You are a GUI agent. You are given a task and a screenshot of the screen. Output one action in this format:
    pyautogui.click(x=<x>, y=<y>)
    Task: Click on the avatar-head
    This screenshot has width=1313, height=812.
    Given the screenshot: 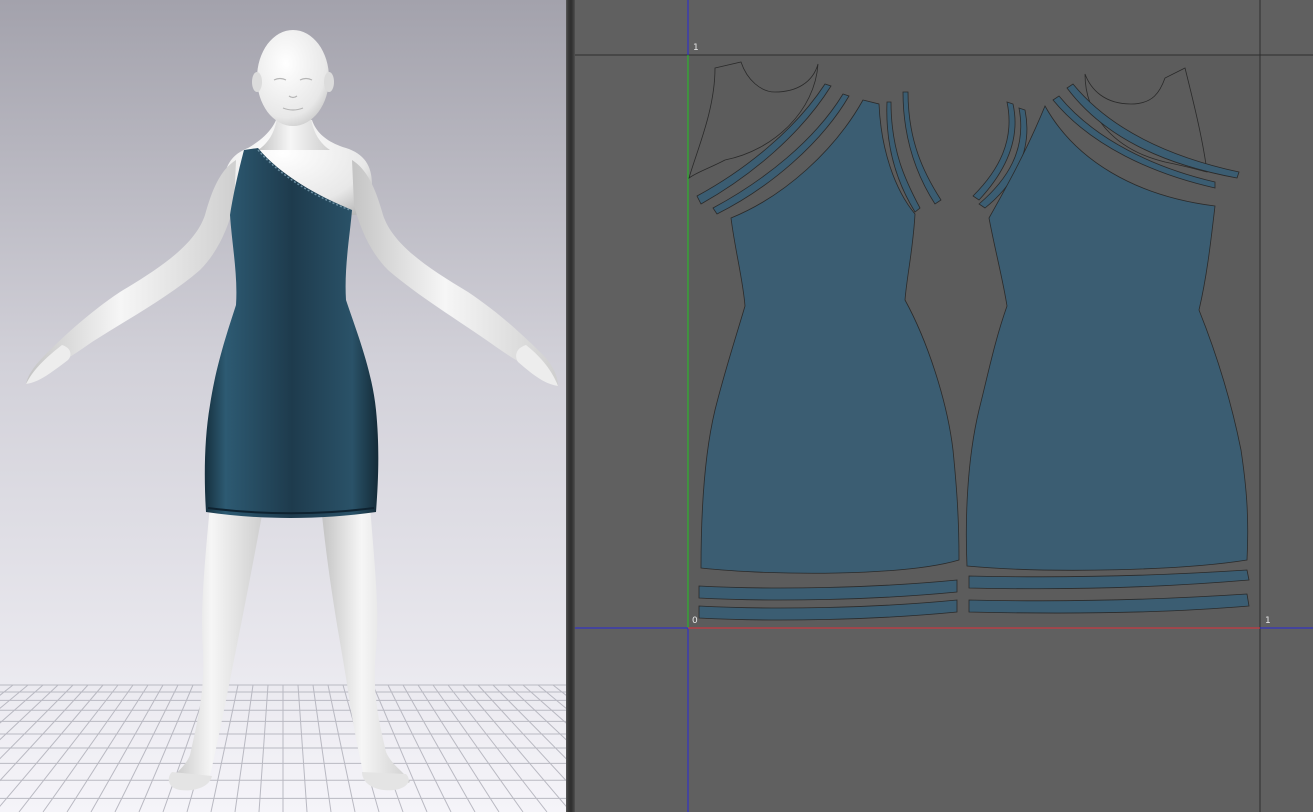 What is the action you would take?
    pyautogui.click(x=293, y=78)
    